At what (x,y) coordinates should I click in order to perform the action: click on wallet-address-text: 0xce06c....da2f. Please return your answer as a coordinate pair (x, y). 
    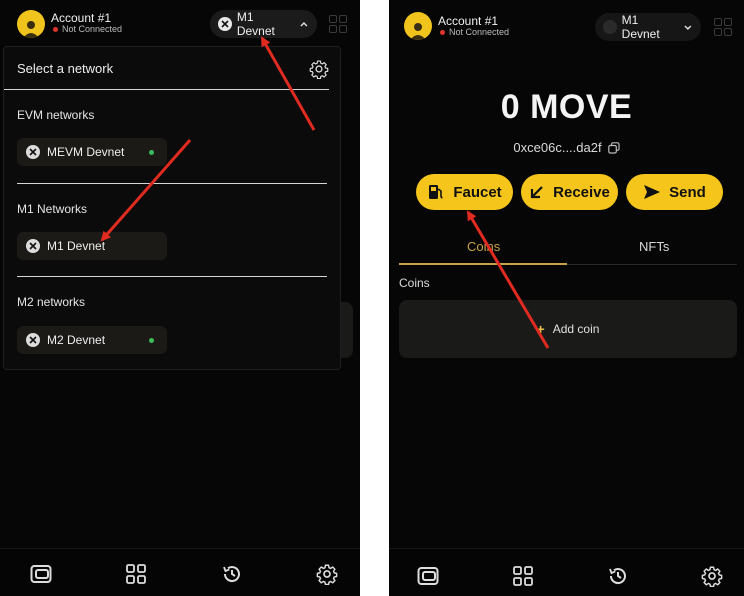
    Looking at the image, I should click on (557, 147).